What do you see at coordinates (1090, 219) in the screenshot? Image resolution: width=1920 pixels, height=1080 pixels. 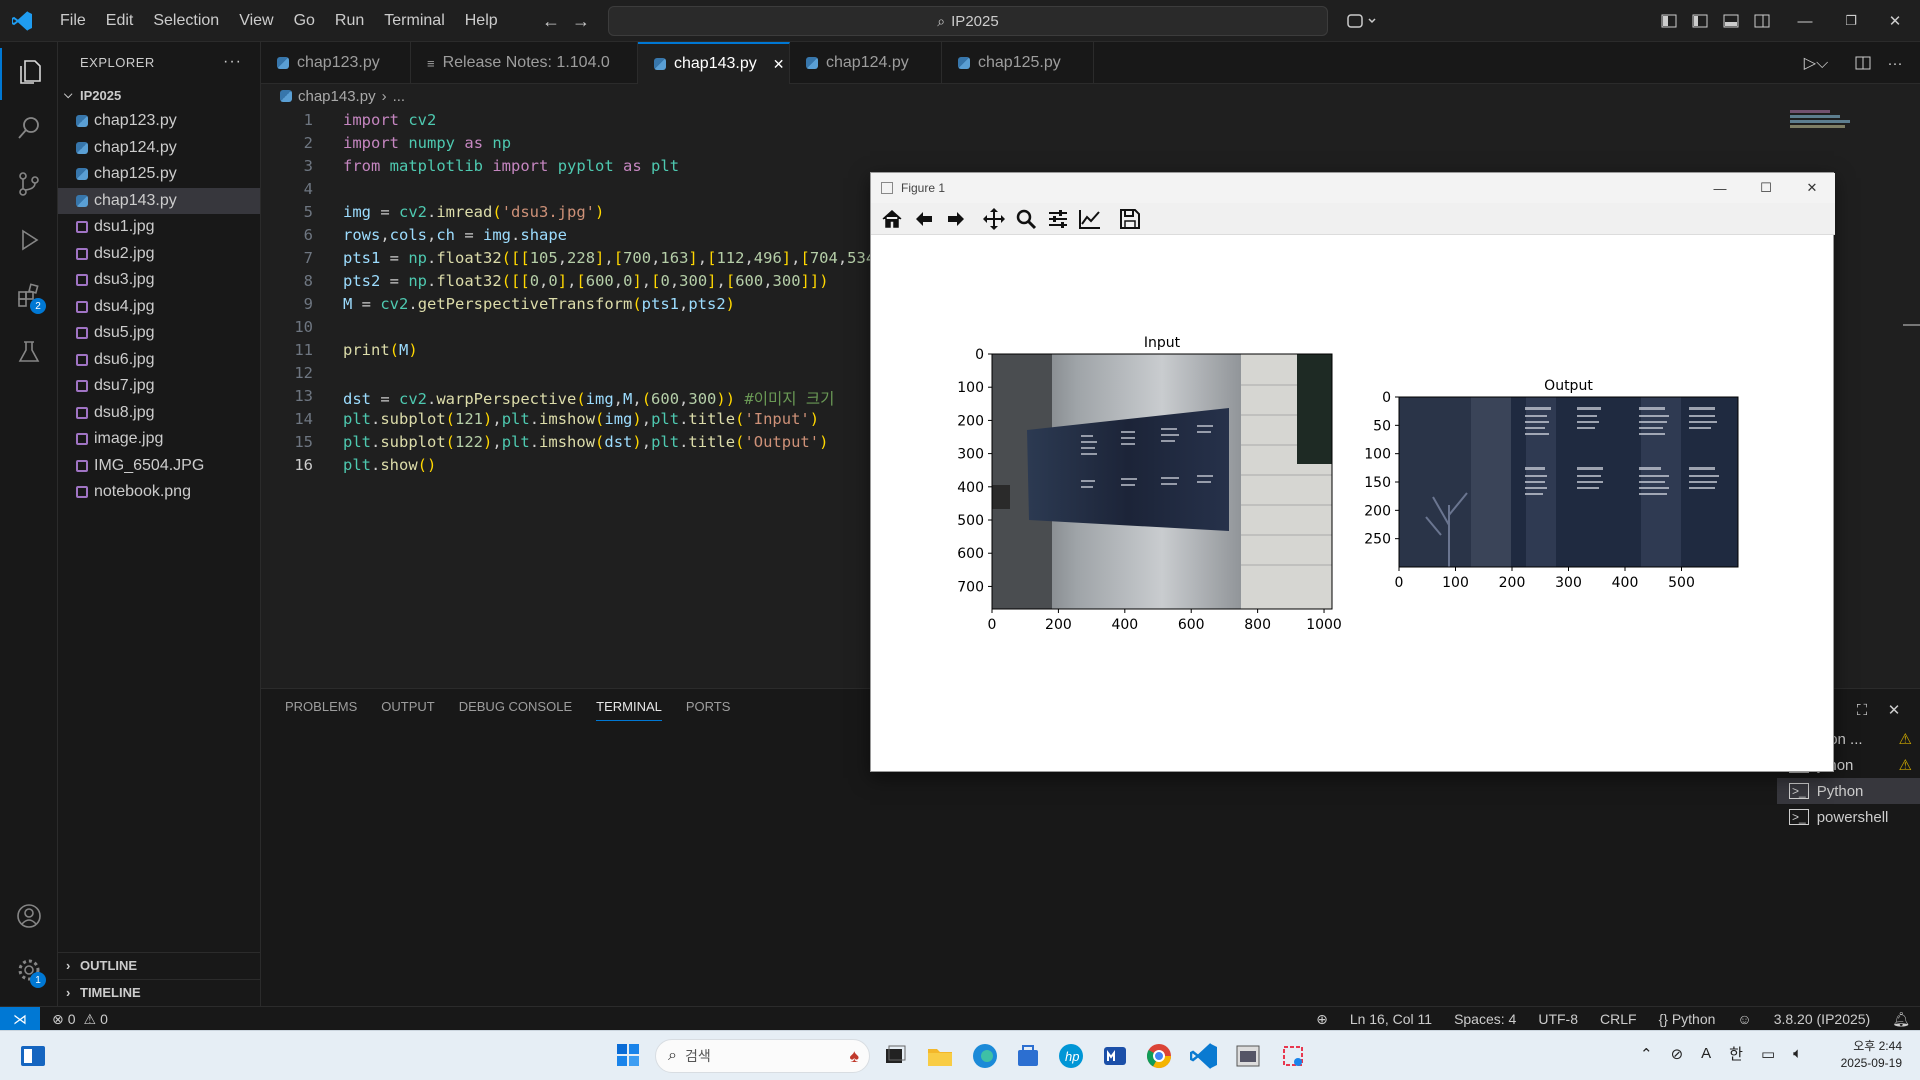 I see `edit-axis-icon` at bounding box center [1090, 219].